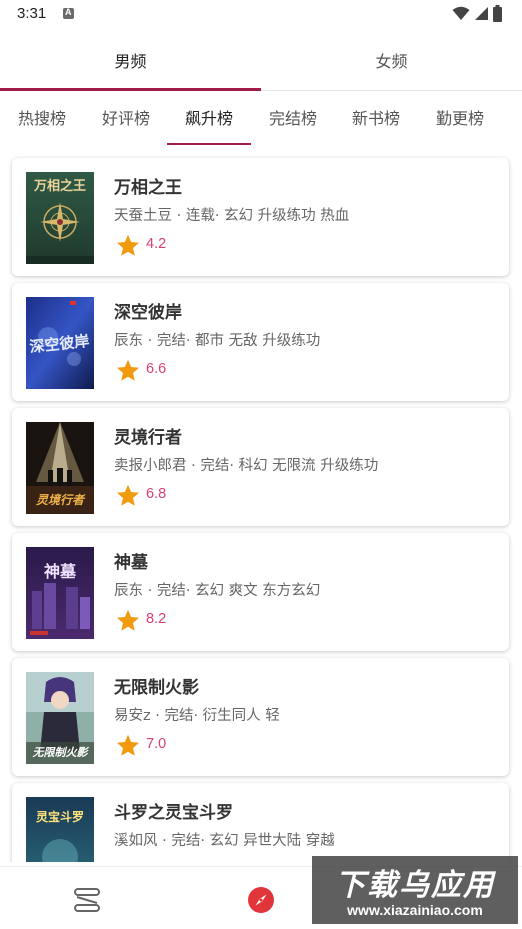  What do you see at coordinates (156, 369) in the screenshot?
I see `book-rating: 6.6` at bounding box center [156, 369].